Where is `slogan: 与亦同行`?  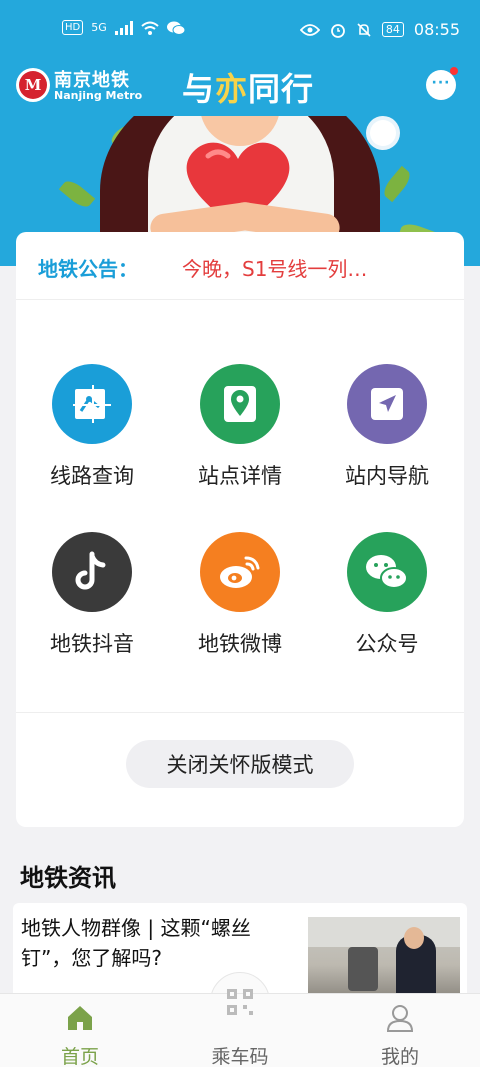
slogan: 与亦同行 is located at coordinates (248, 87).